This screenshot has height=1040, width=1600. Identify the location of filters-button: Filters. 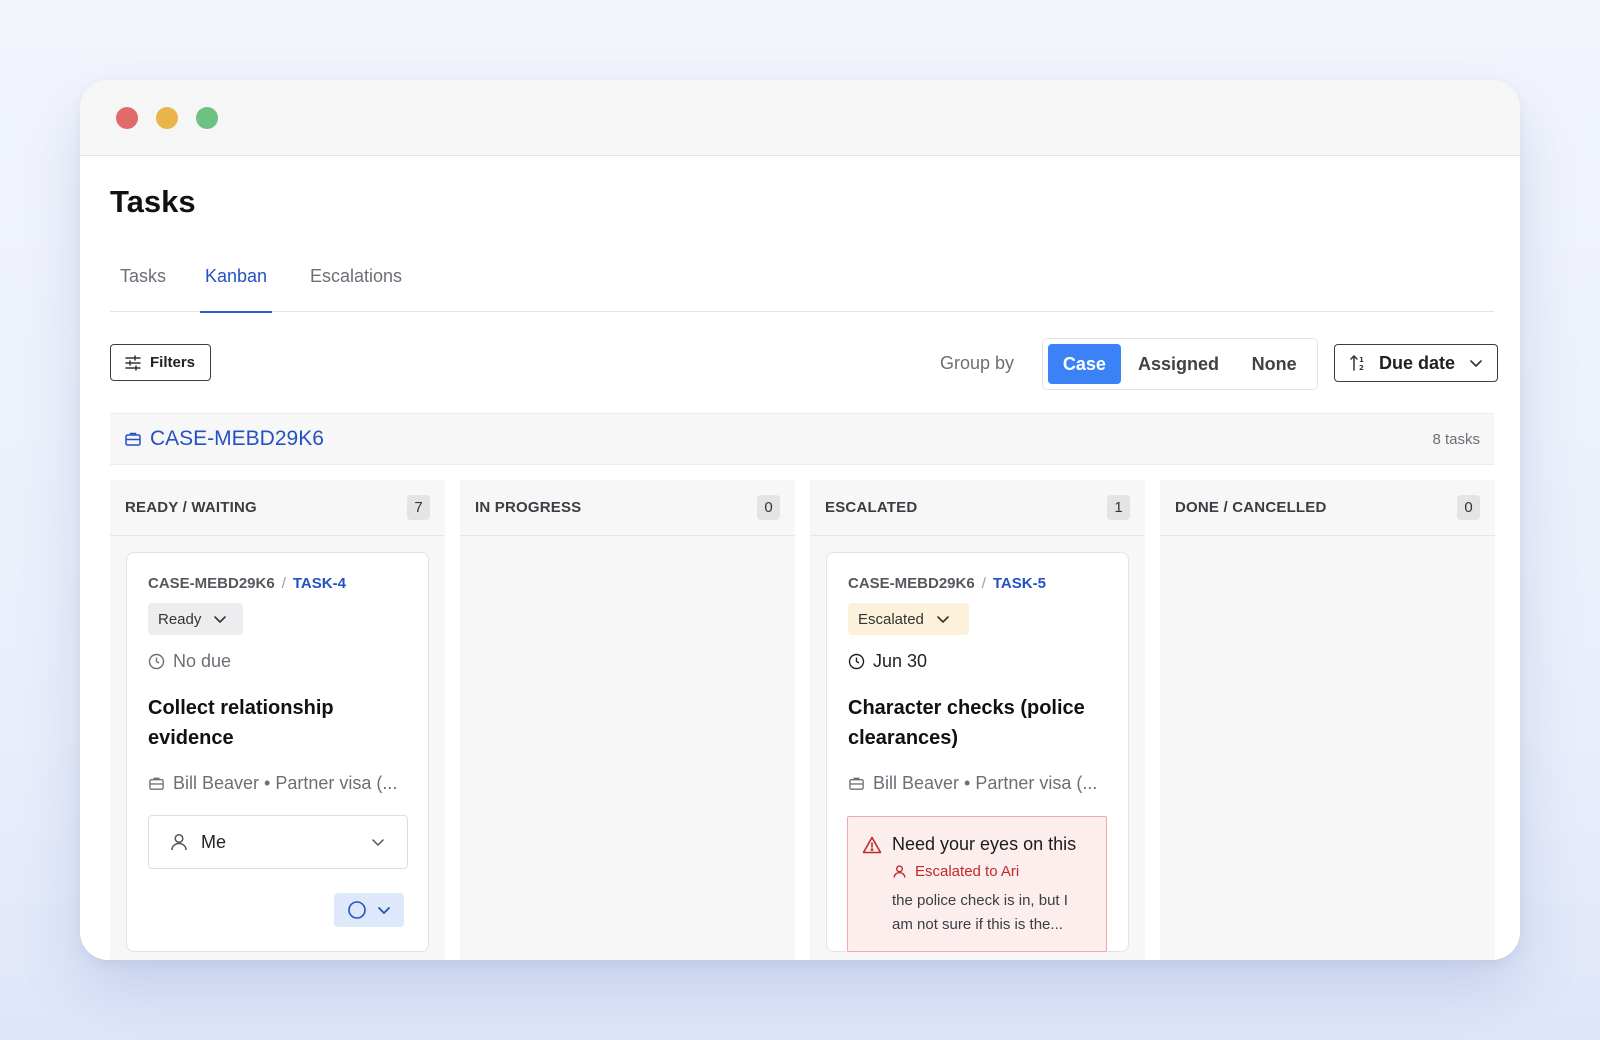
(160, 362).